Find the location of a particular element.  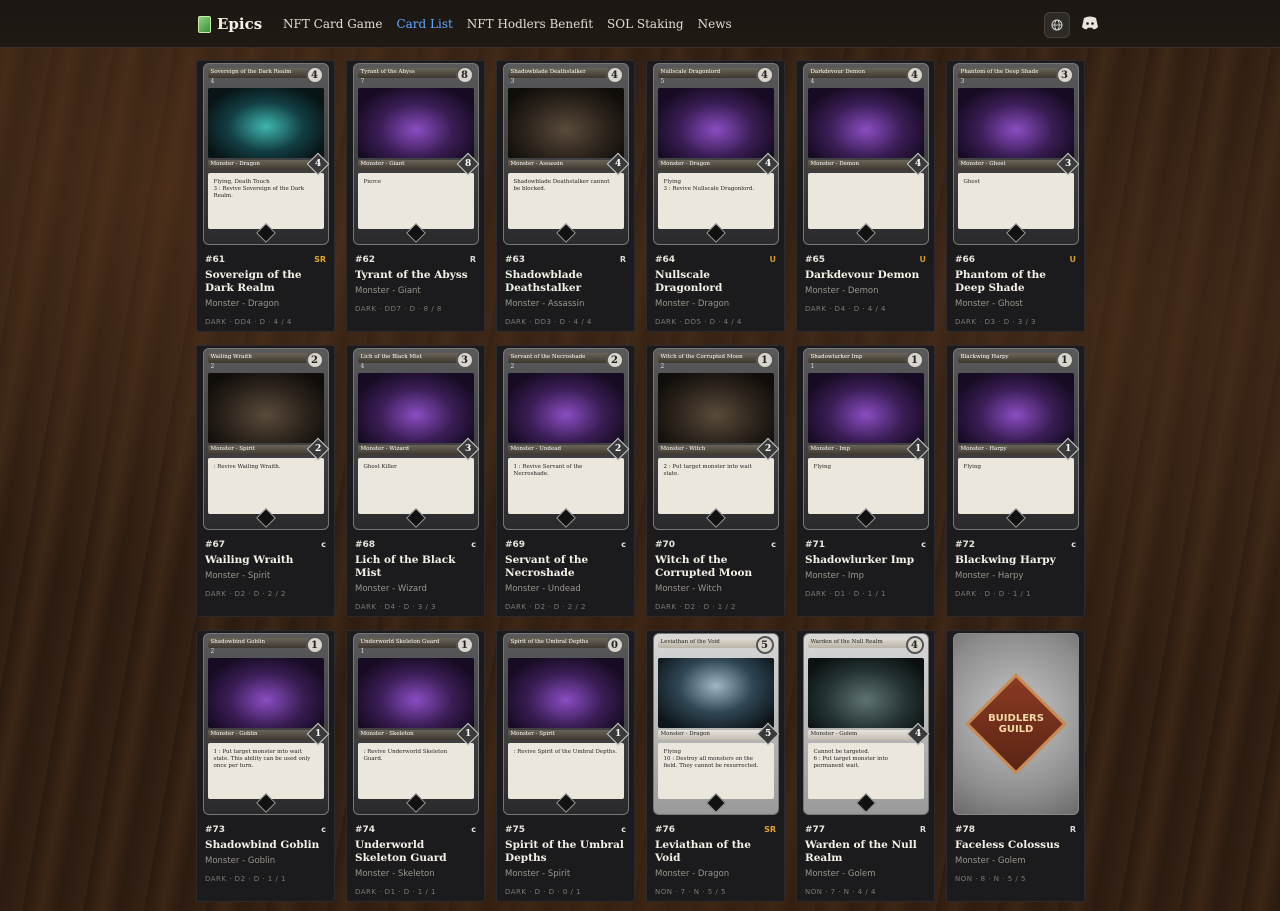

card-name: Sovereign of the Dark Realm is located at coordinates (265, 282).